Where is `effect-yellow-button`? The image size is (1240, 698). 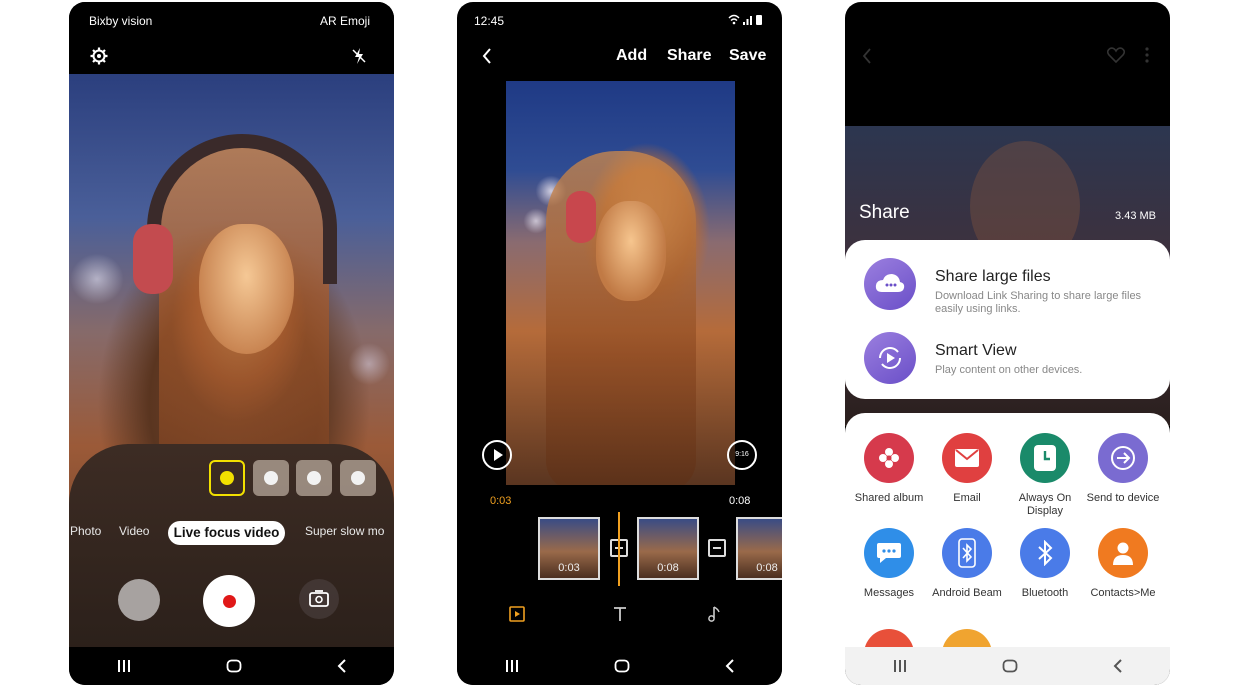 effect-yellow-button is located at coordinates (227, 478).